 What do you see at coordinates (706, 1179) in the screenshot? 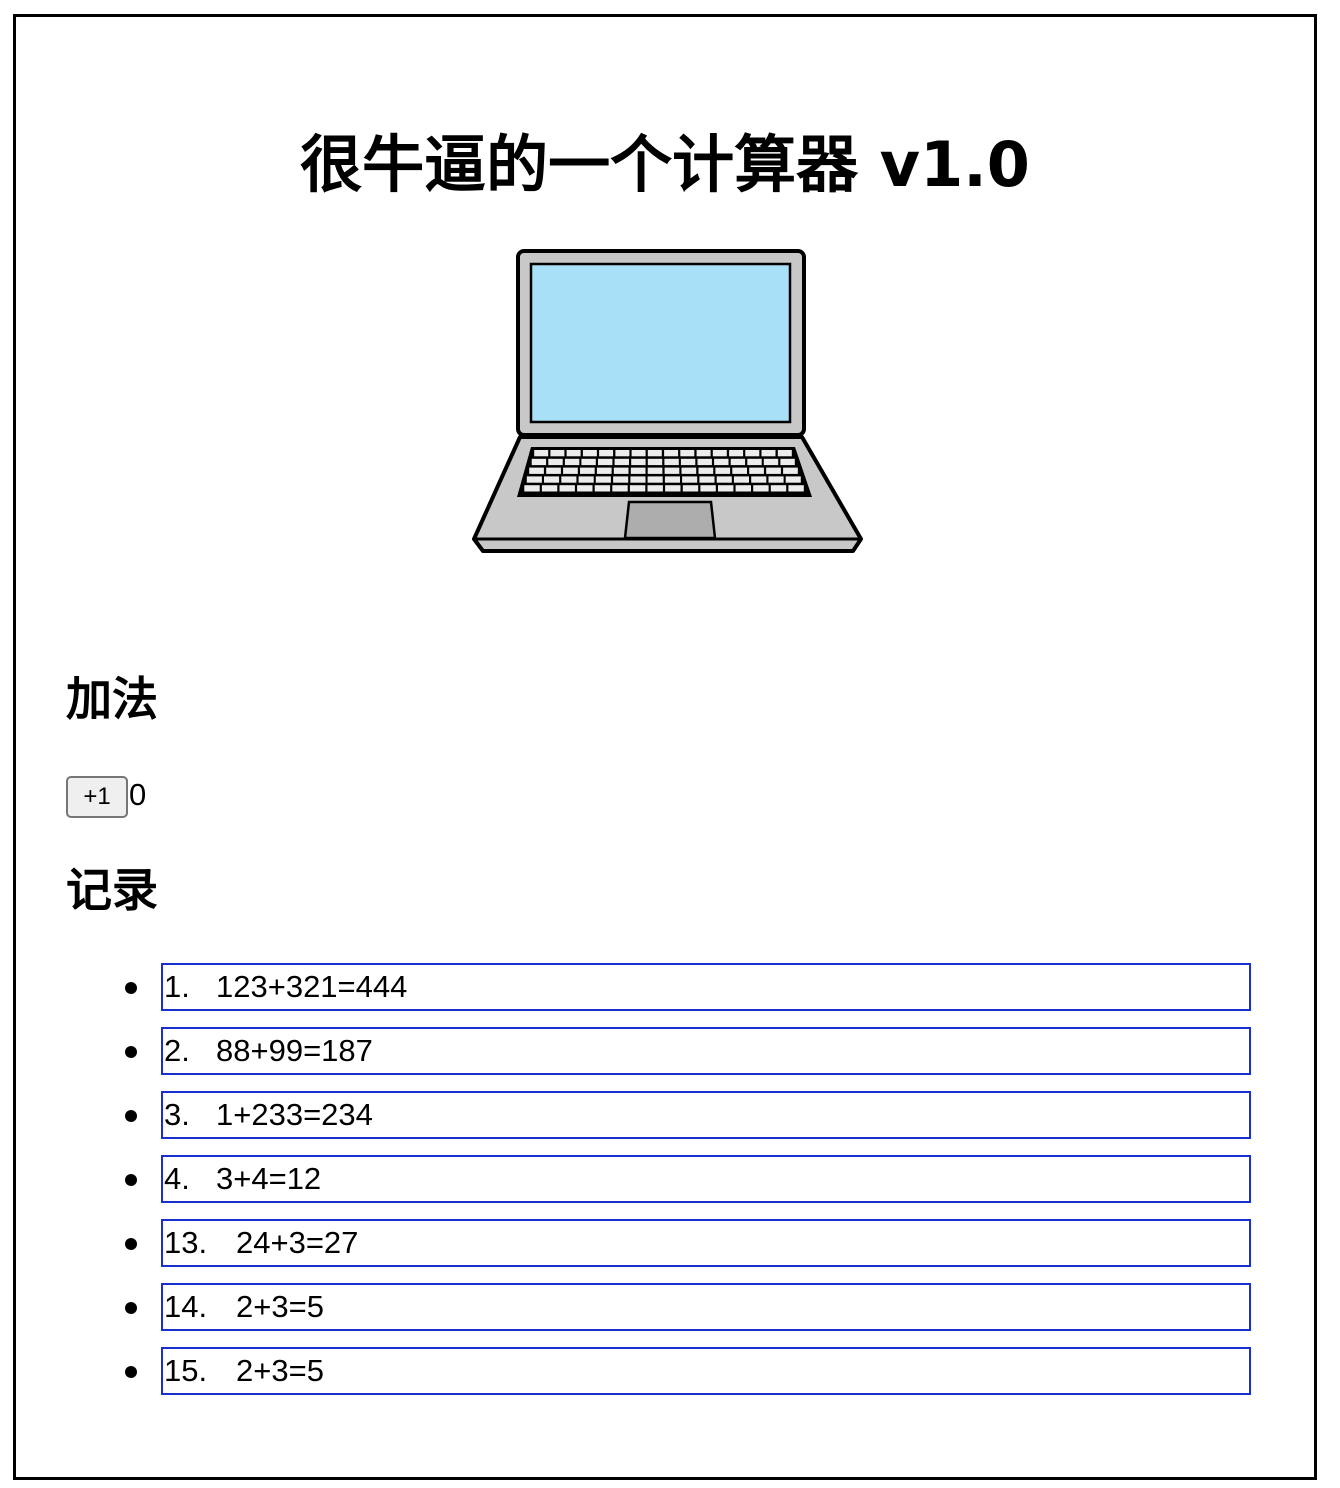
I see `record-box: 4. 3+4=12` at bounding box center [706, 1179].